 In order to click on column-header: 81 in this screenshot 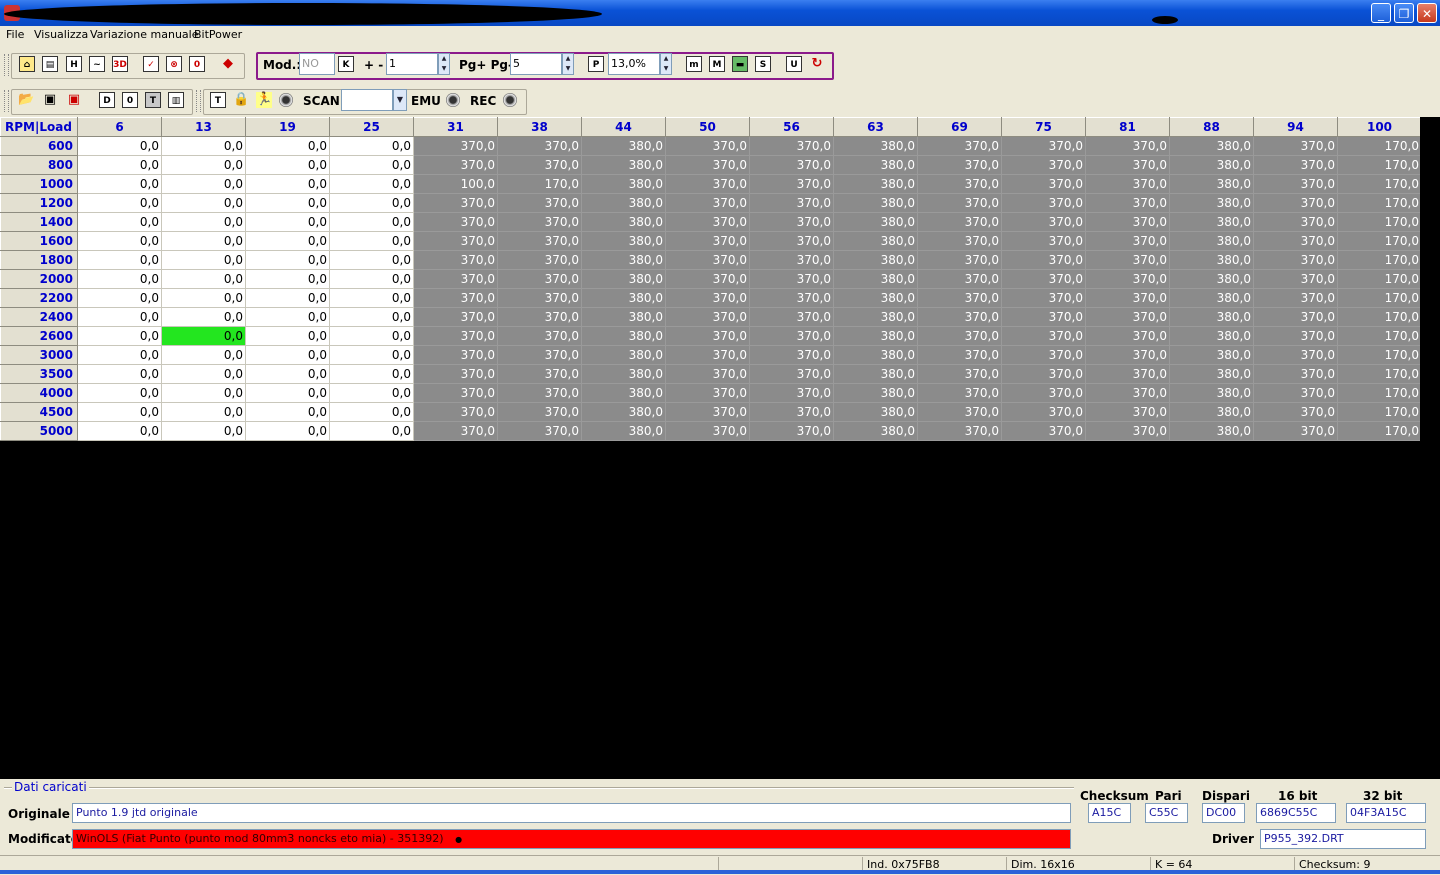, I will do `click(1127, 127)`.